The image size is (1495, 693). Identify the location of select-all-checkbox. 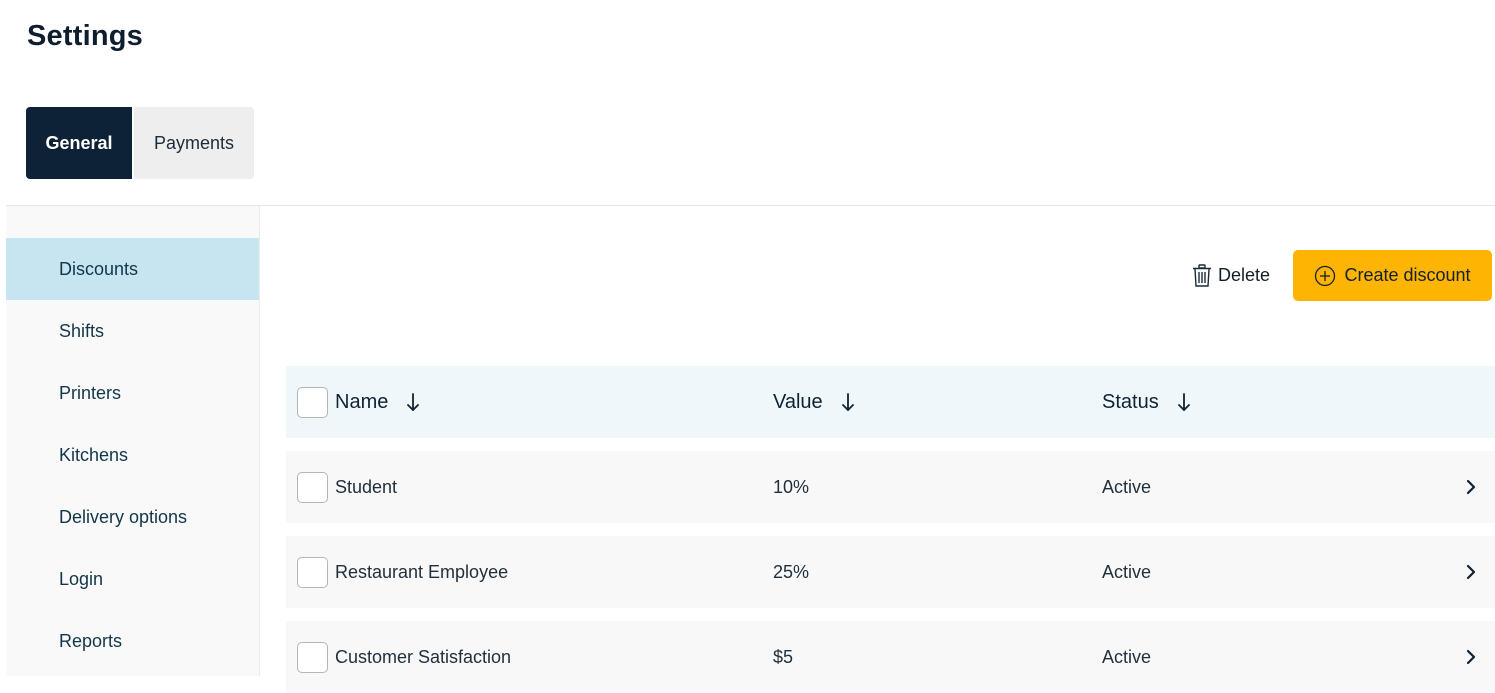
(312, 402).